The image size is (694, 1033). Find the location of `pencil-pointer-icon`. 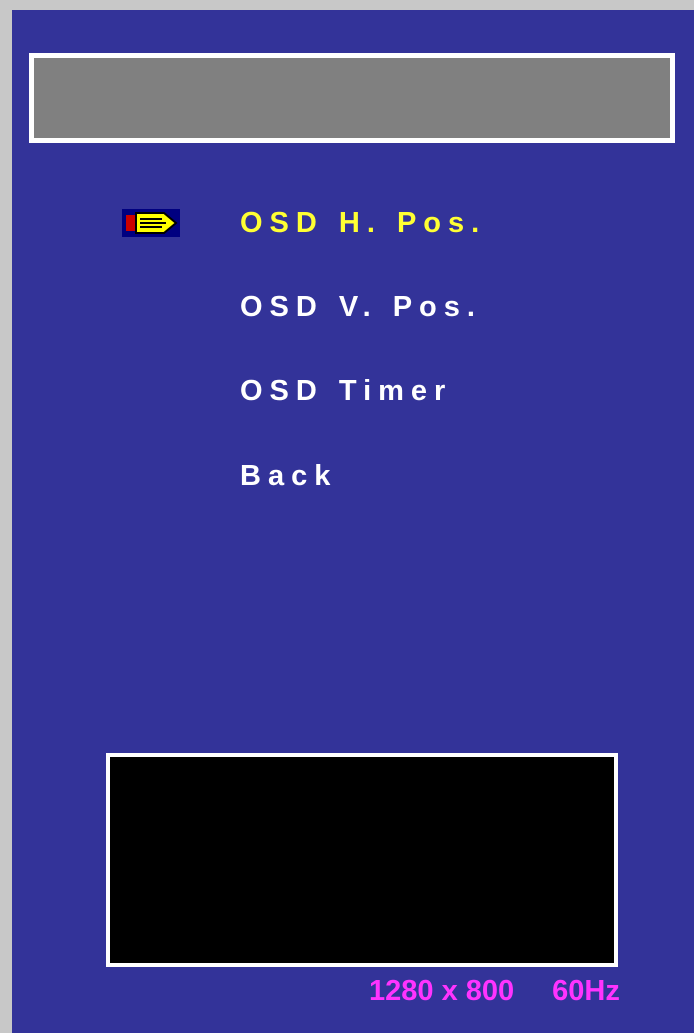

pencil-pointer-icon is located at coordinates (151, 223).